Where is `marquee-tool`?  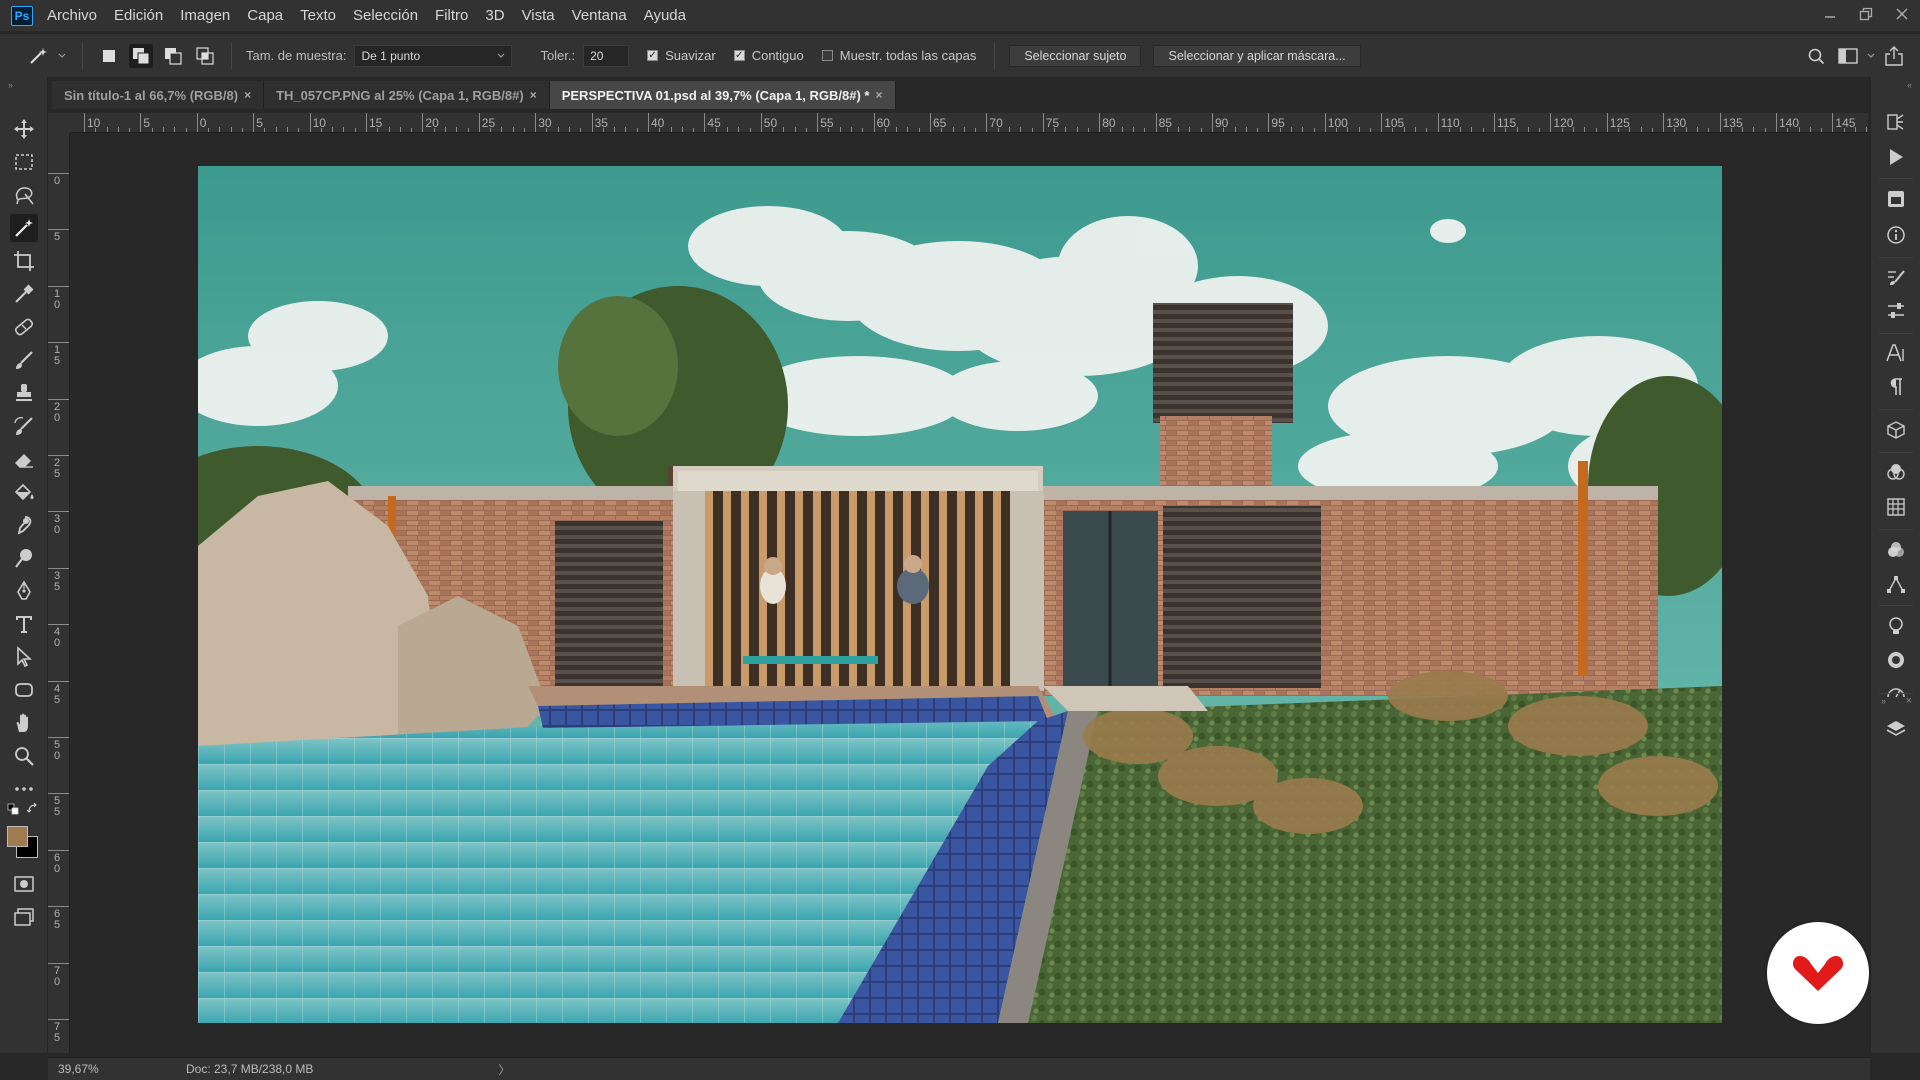 marquee-tool is located at coordinates (24, 162).